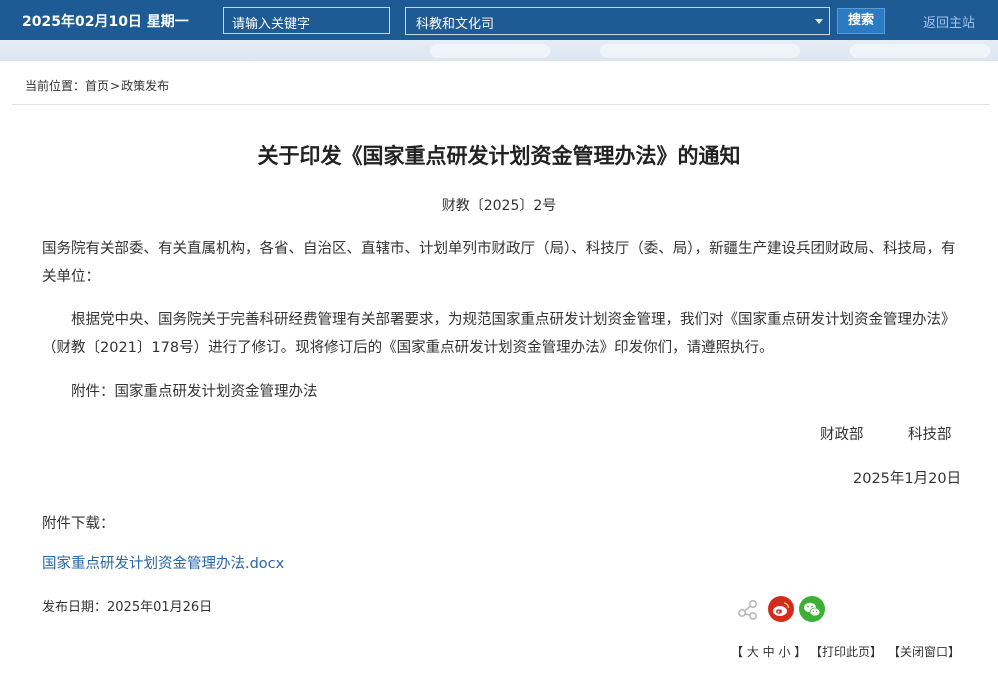 This screenshot has height=685, width=998. I want to click on current-date: 2025年02月10日 星期一, so click(105, 22).